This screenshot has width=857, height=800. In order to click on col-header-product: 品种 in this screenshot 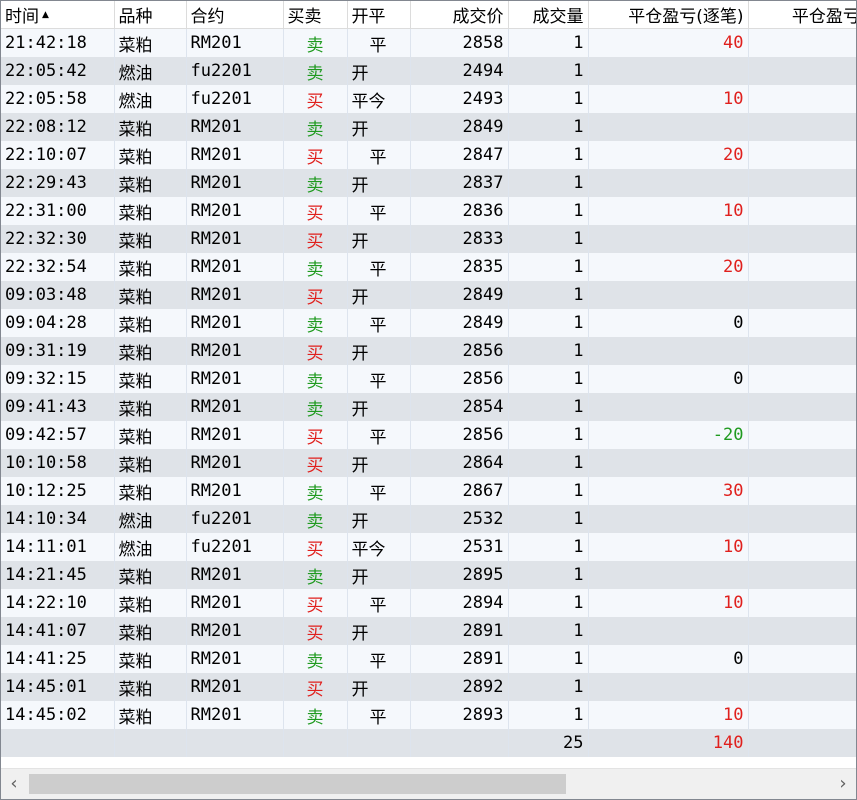, I will do `click(150, 15)`.